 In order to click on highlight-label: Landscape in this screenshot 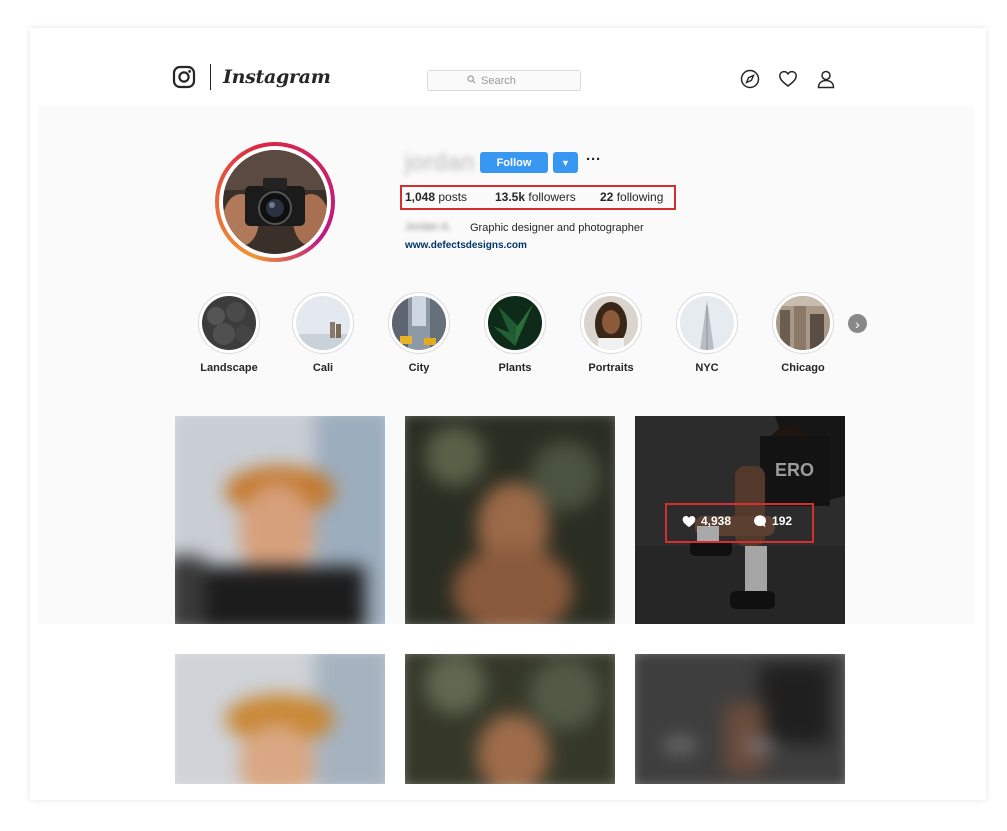, I will do `click(229, 368)`.